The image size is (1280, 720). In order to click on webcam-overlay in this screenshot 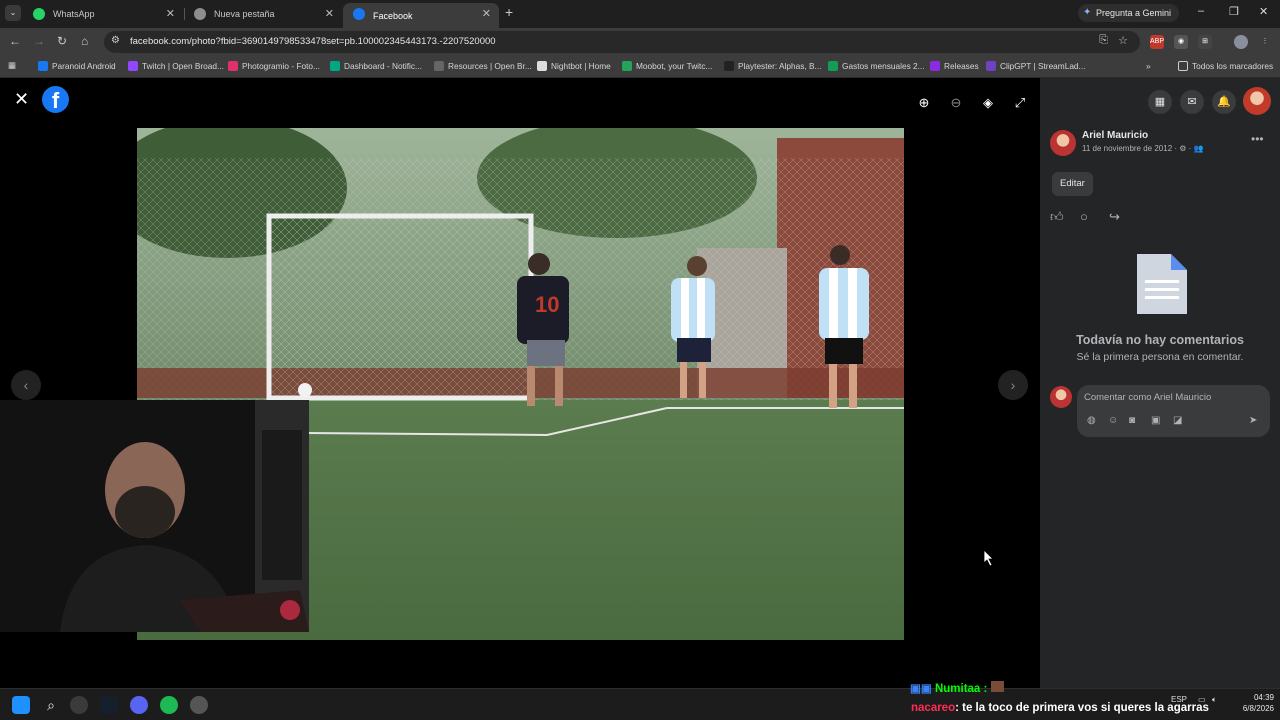, I will do `click(154, 516)`.